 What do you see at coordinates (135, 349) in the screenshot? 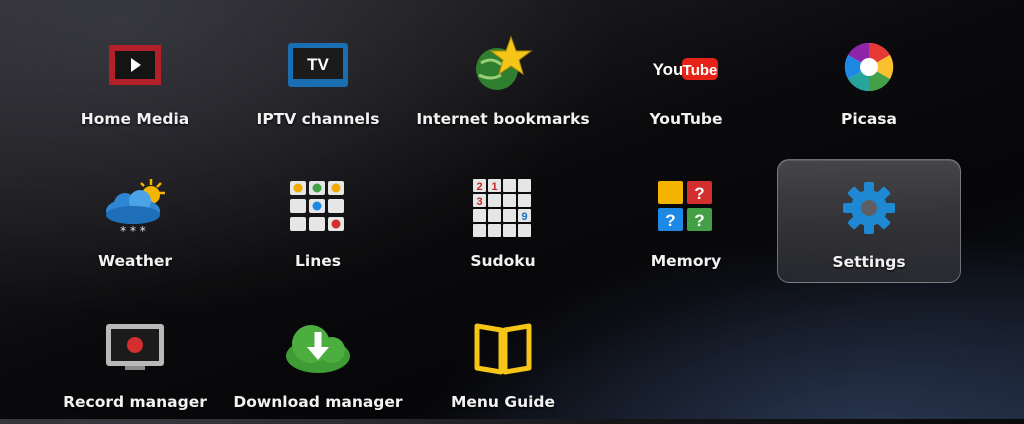
I see `record-icon` at bounding box center [135, 349].